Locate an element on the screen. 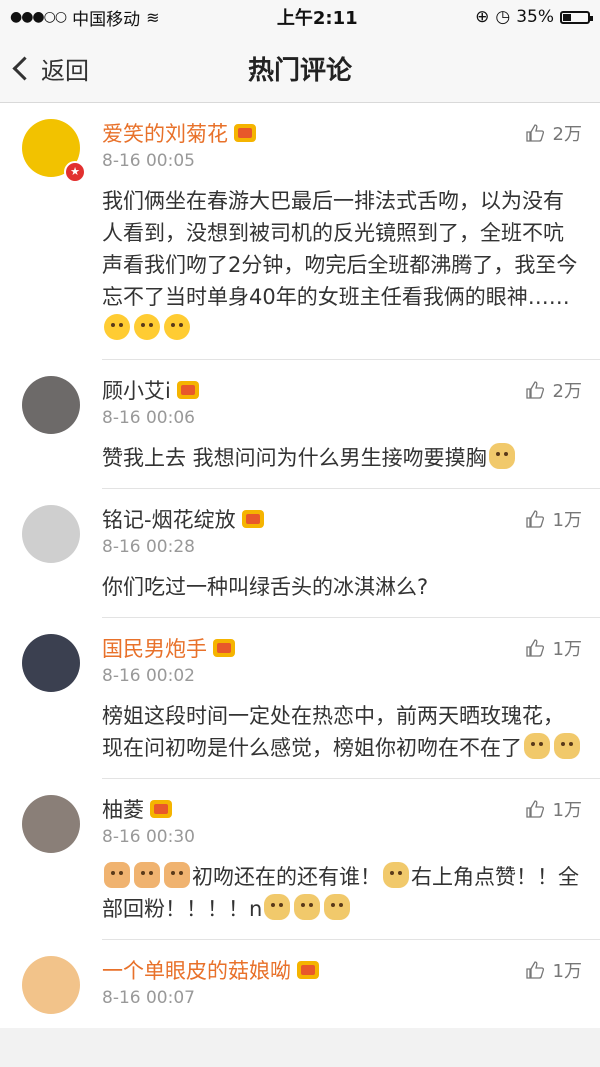  back-button: 返回 is located at coordinates (50, 68).